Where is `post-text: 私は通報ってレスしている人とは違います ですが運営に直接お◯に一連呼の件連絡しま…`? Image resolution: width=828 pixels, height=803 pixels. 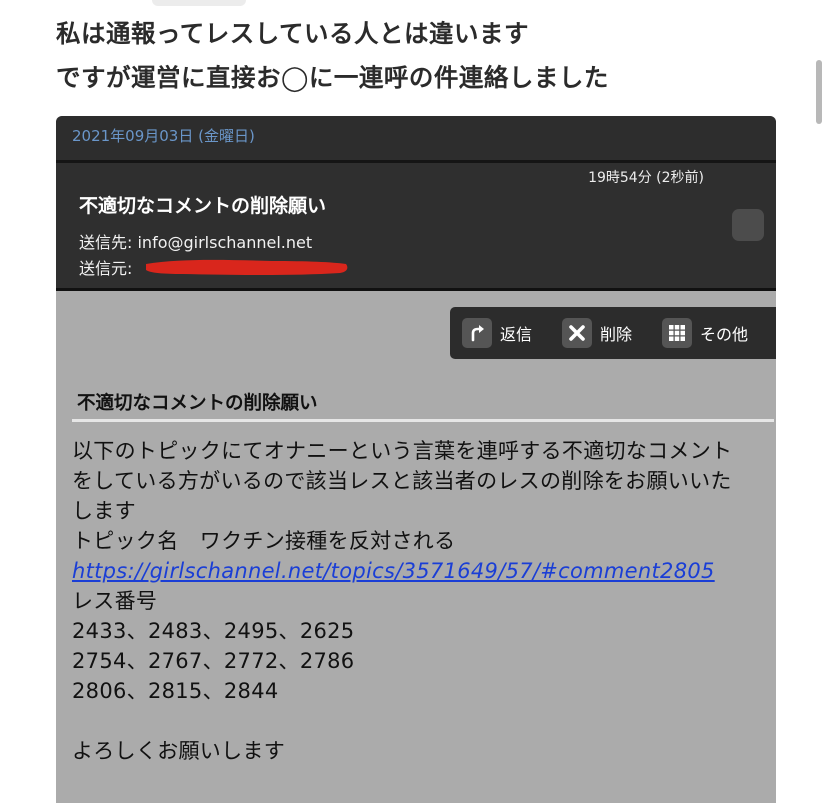
post-text: 私は通報ってレスしている人とは違います ですが運営に直接お◯に一連呼の件連絡しま… is located at coordinates (416, 56).